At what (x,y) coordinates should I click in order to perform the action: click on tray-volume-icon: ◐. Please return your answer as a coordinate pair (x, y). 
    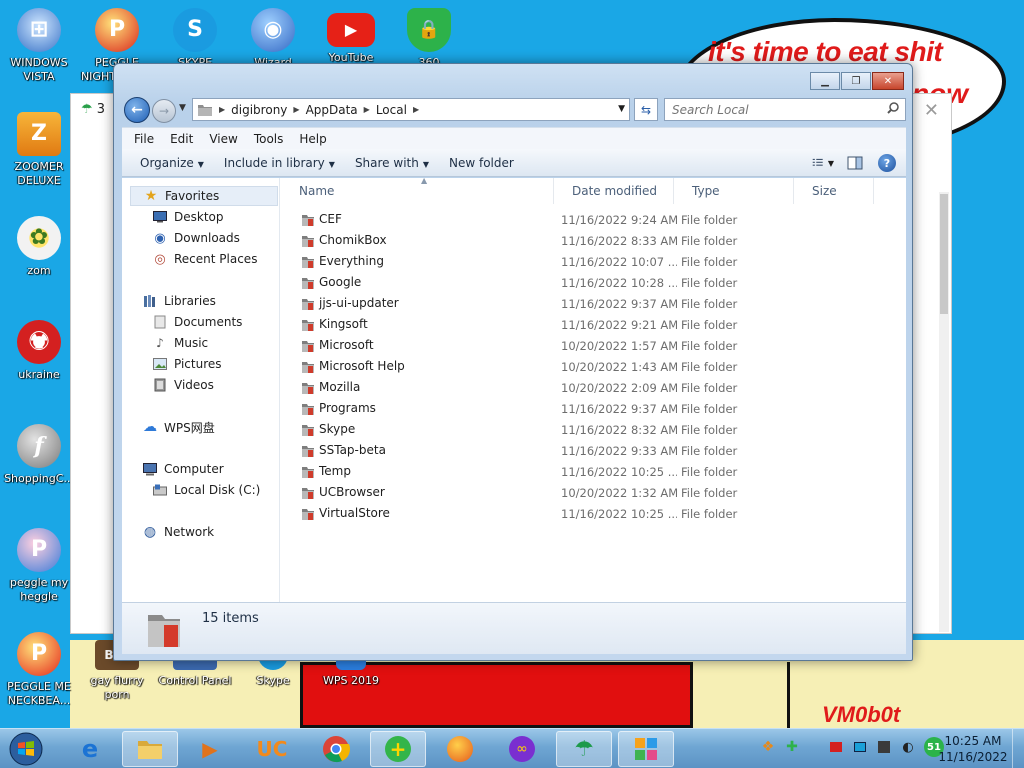
    Looking at the image, I should click on (908, 747).